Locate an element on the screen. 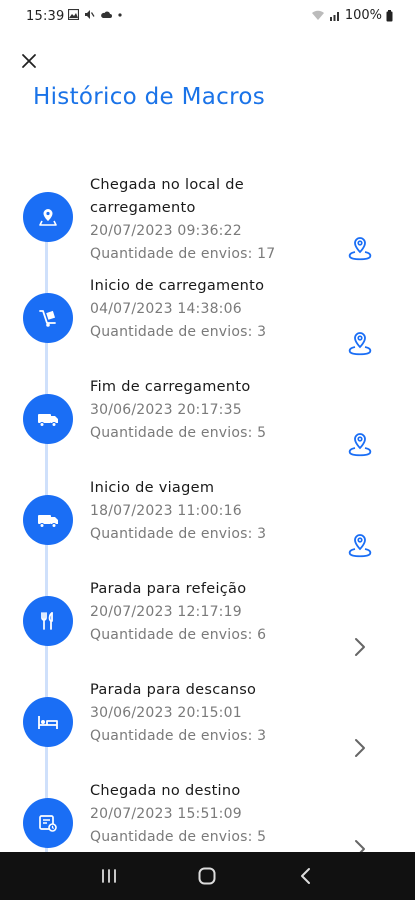 This screenshot has width=415, height=900. notification-icons is located at coordinates (95, 14).